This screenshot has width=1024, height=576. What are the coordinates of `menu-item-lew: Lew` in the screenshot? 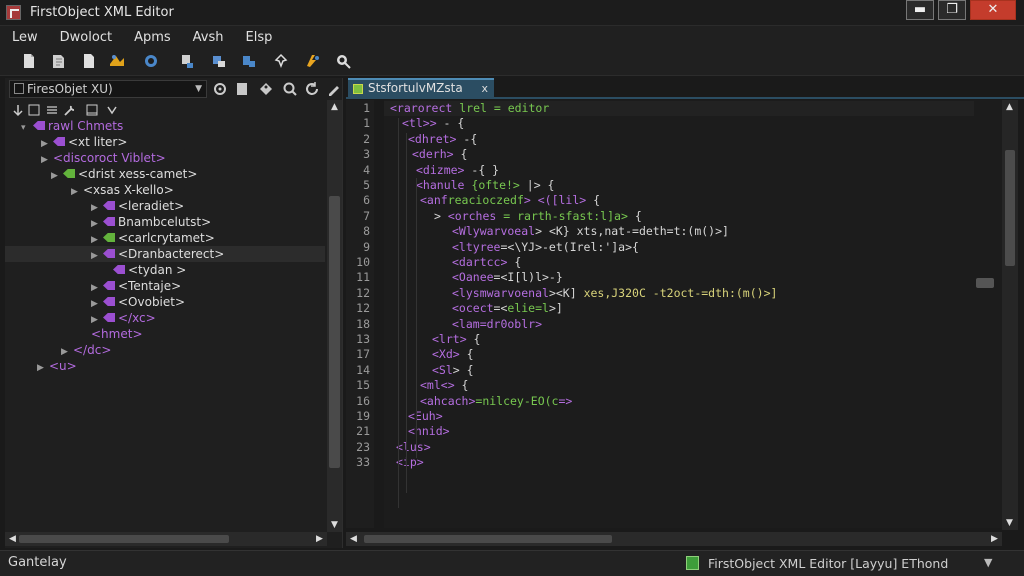 It's located at (25, 37).